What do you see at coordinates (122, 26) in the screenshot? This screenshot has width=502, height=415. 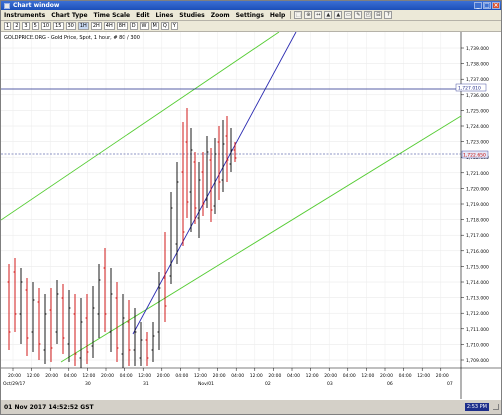 I see `timeframe-8h: 8H` at bounding box center [122, 26].